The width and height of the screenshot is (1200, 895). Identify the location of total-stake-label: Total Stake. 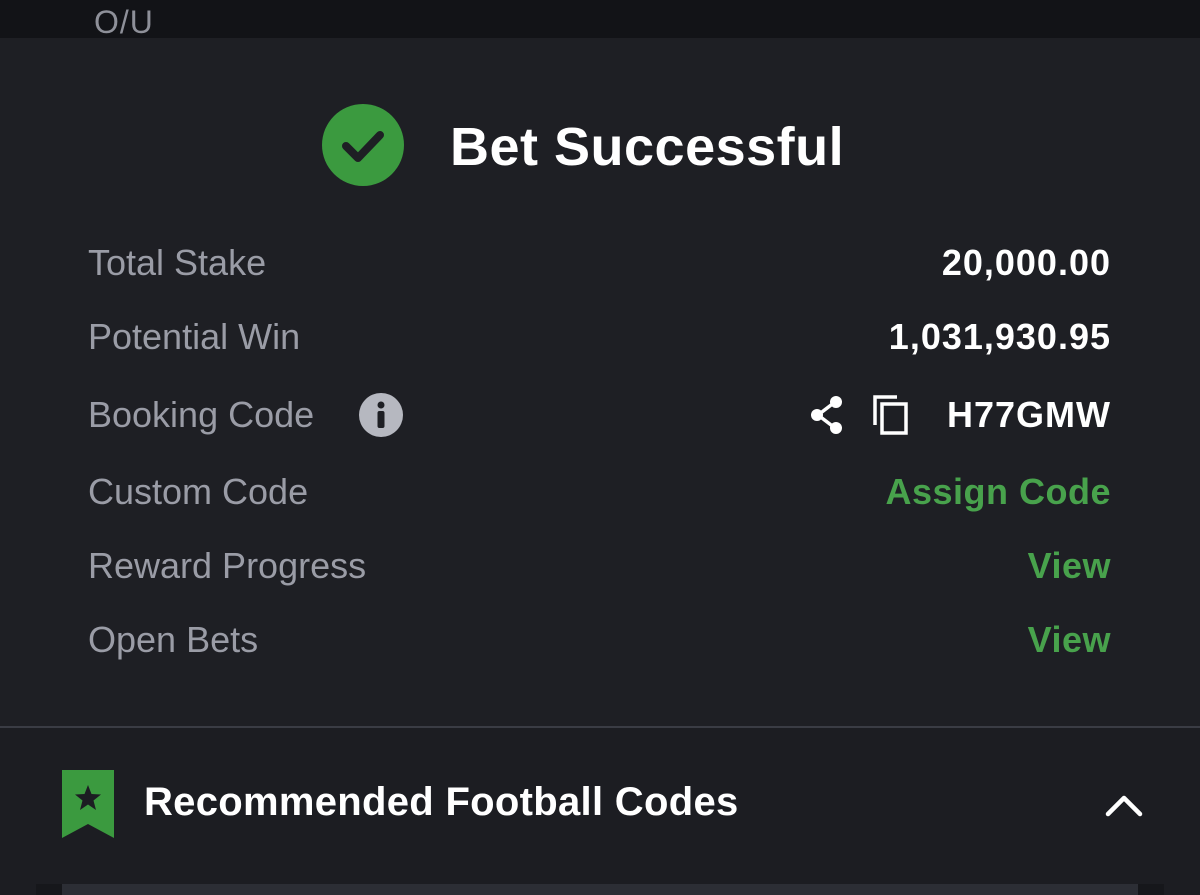
(177, 262).